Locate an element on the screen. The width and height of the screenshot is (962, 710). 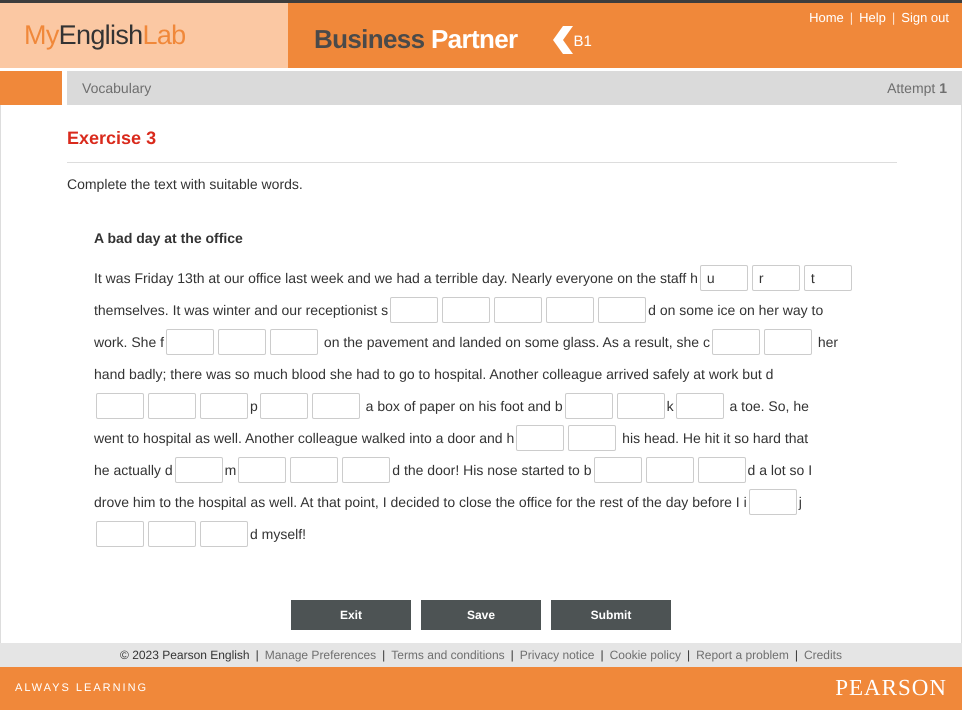
accent-block is located at coordinates (31, 88).